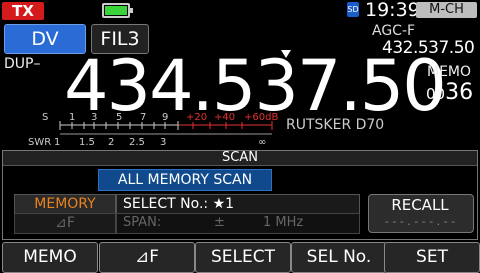 Image resolution: width=480 pixels, height=273 pixels. Describe the element at coordinates (111, 142) in the screenshot. I see `swr-tick-2: 2` at that location.